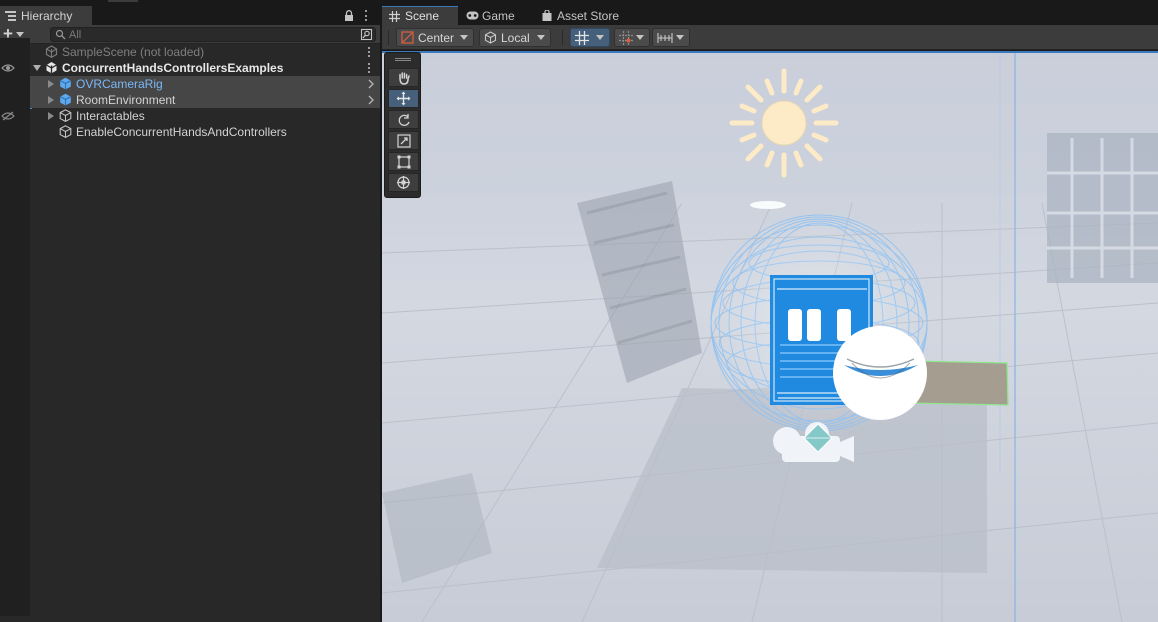  What do you see at coordinates (173, 68) in the screenshot?
I see `hierarchy-row-label: ConcurrentHandsControllersExamples` at bounding box center [173, 68].